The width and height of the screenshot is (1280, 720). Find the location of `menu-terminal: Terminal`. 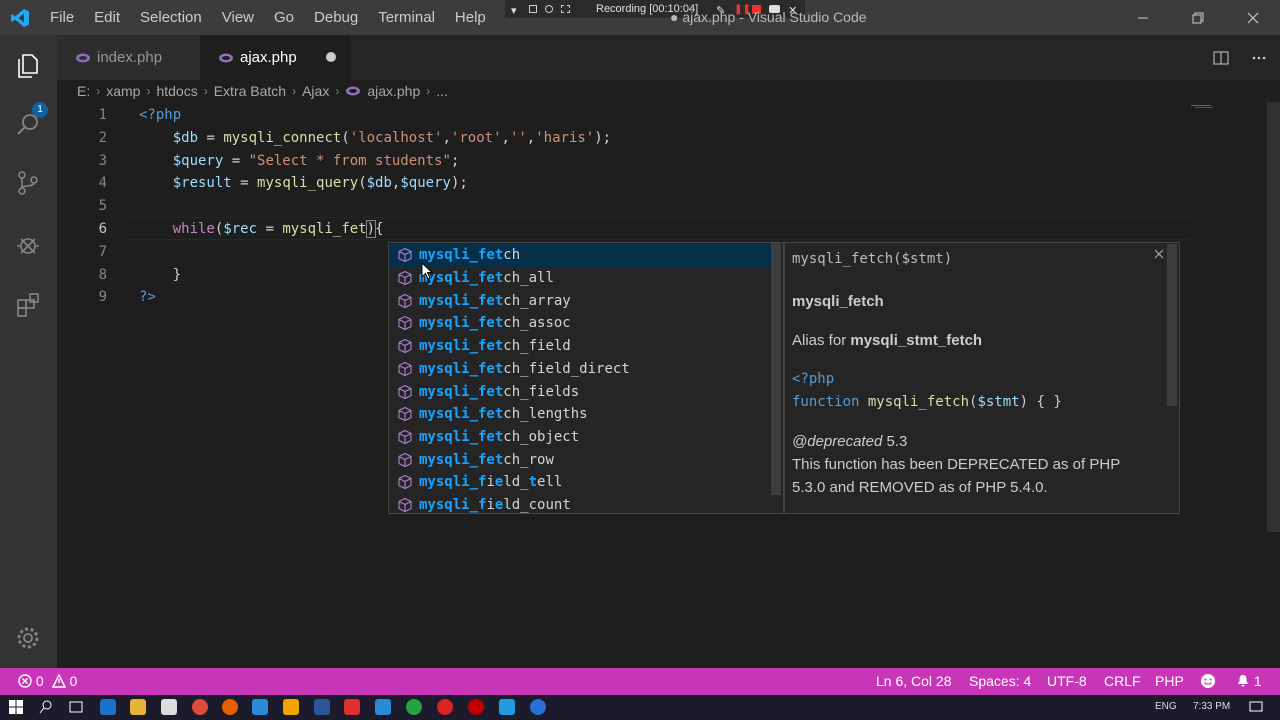

menu-terminal: Terminal is located at coordinates (406, 17).